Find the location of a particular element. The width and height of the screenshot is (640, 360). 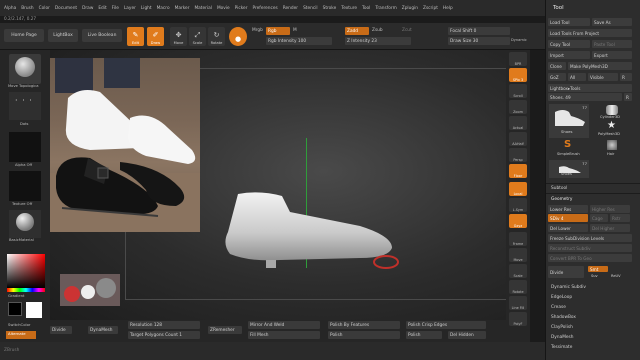

brush-picker is located at coordinates (25, 69).